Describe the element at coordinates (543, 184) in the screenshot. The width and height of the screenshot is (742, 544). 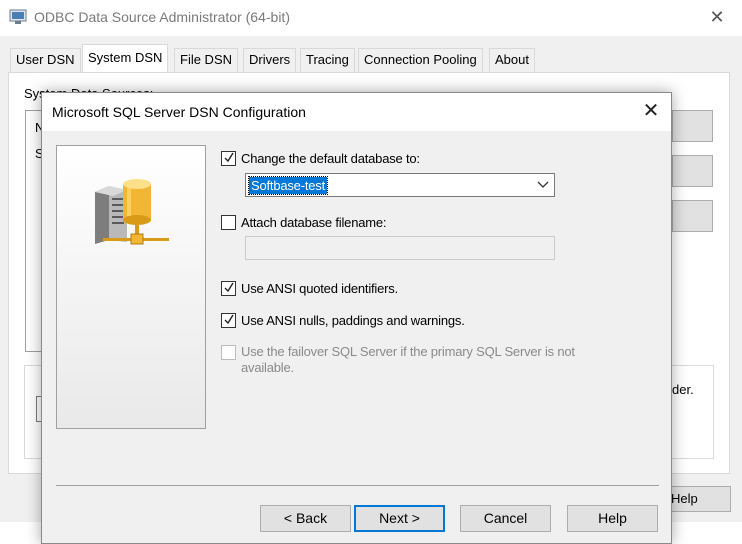
I see `chevron-down-icon` at that location.